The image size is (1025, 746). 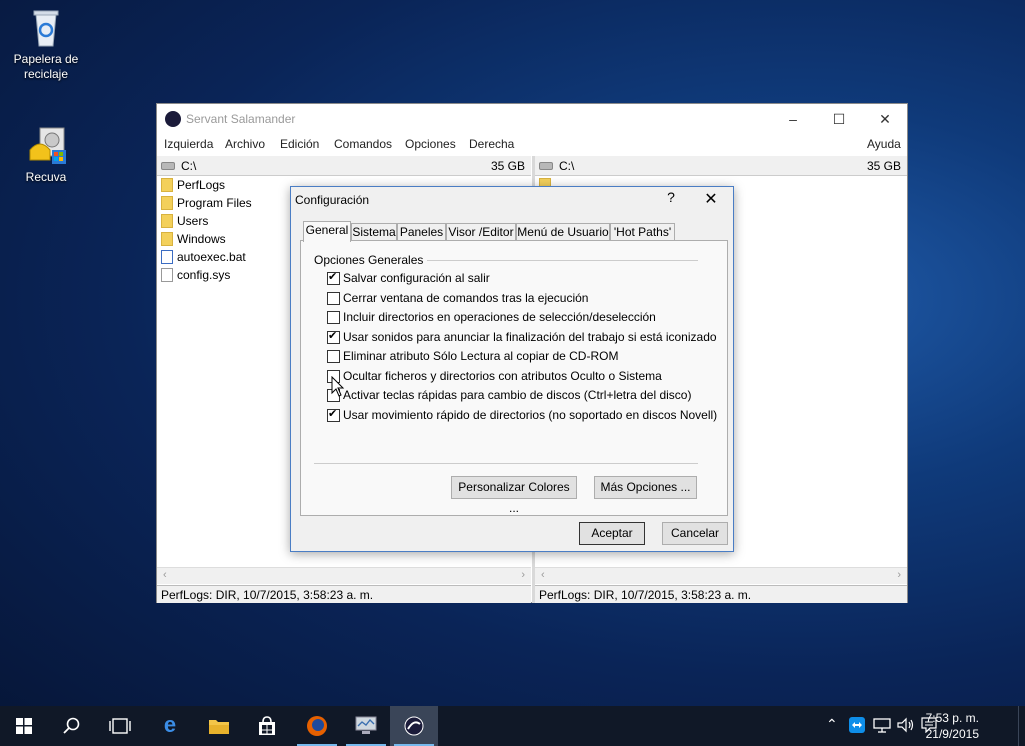 I want to click on right-status-bar: PerfLogs: DIR, 10/7/2015, 3:58:23 a. m., so click(x=721, y=594).